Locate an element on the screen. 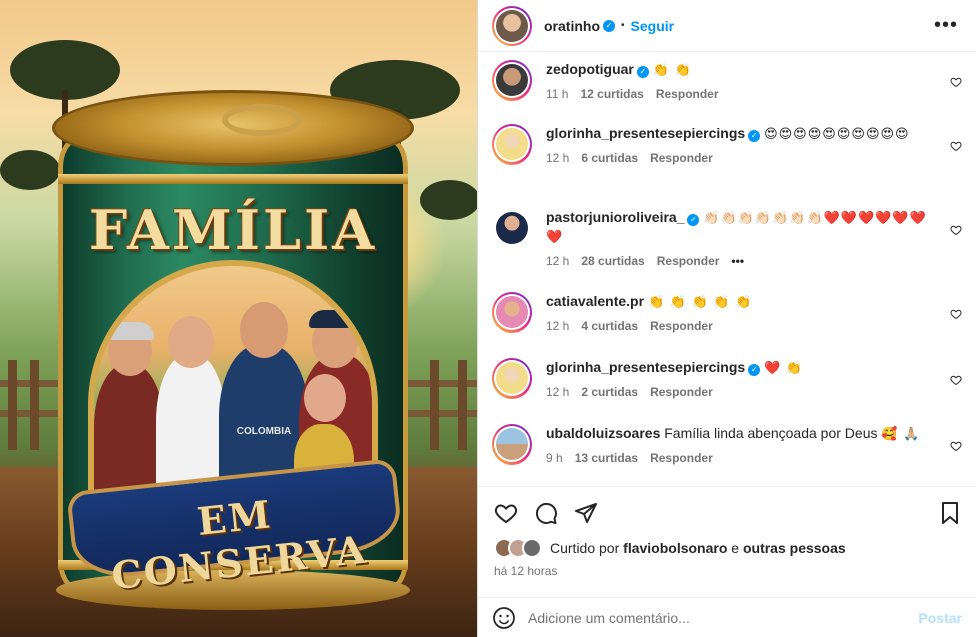 The image size is (976, 637). action-bar is located at coordinates (727, 511).